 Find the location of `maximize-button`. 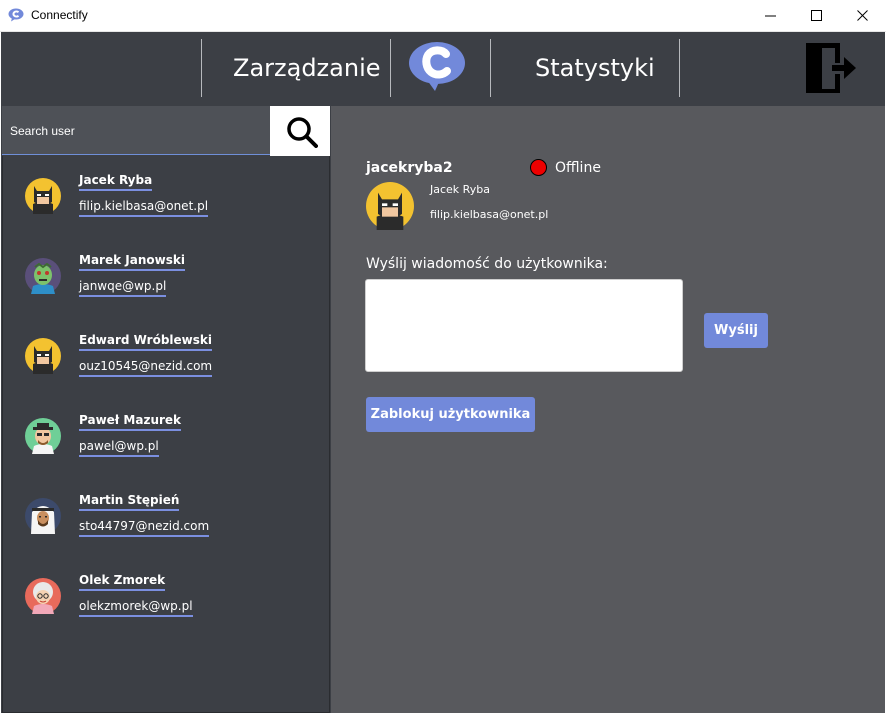

maximize-button is located at coordinates (817, 15).